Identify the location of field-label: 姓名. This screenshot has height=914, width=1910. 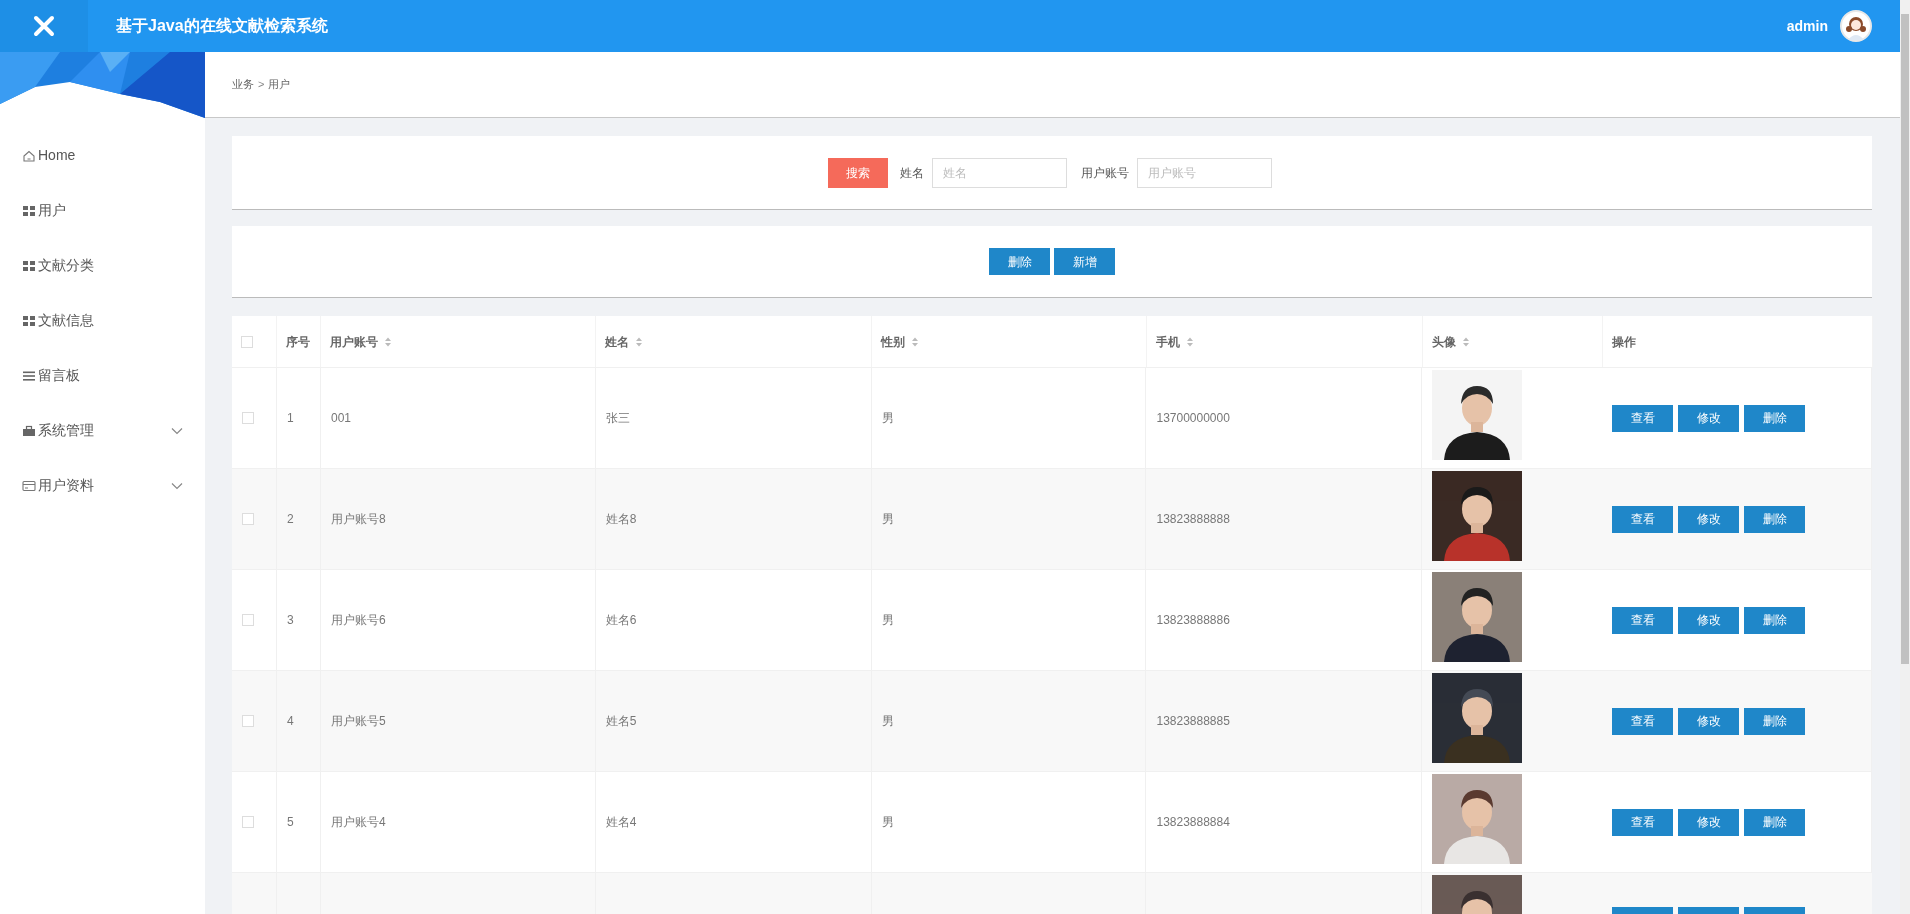
(912, 173).